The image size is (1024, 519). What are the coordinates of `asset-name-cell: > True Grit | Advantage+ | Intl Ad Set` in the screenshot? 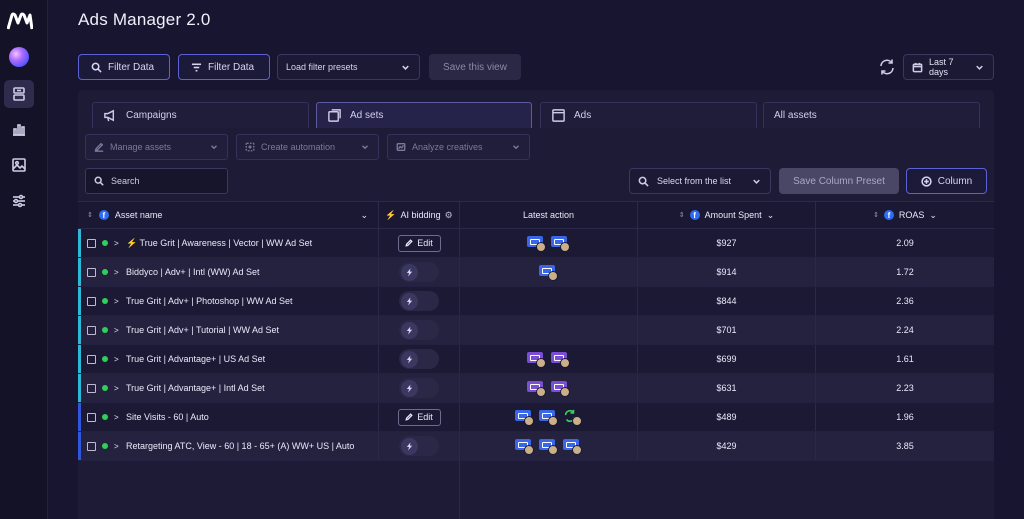 It's located at (228, 388).